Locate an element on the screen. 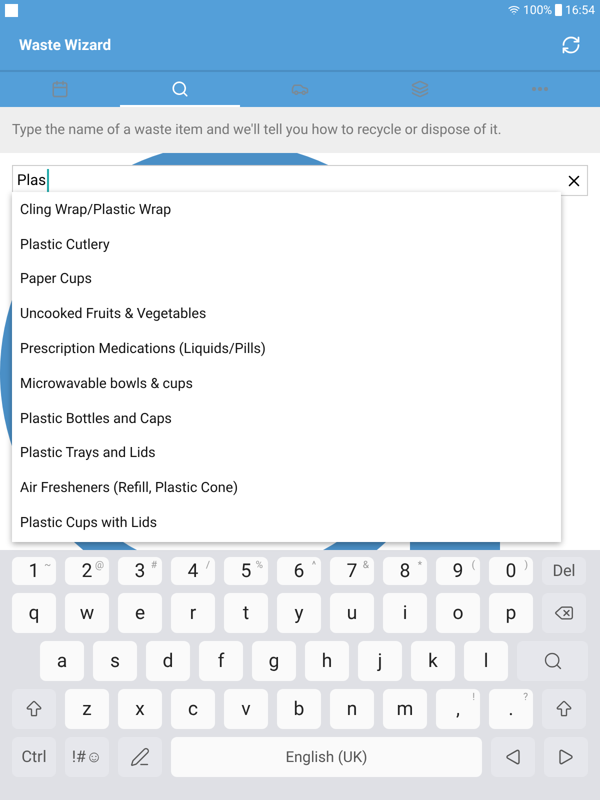 The height and width of the screenshot is (800, 600). keyboard-key: , ! is located at coordinates (458, 709).